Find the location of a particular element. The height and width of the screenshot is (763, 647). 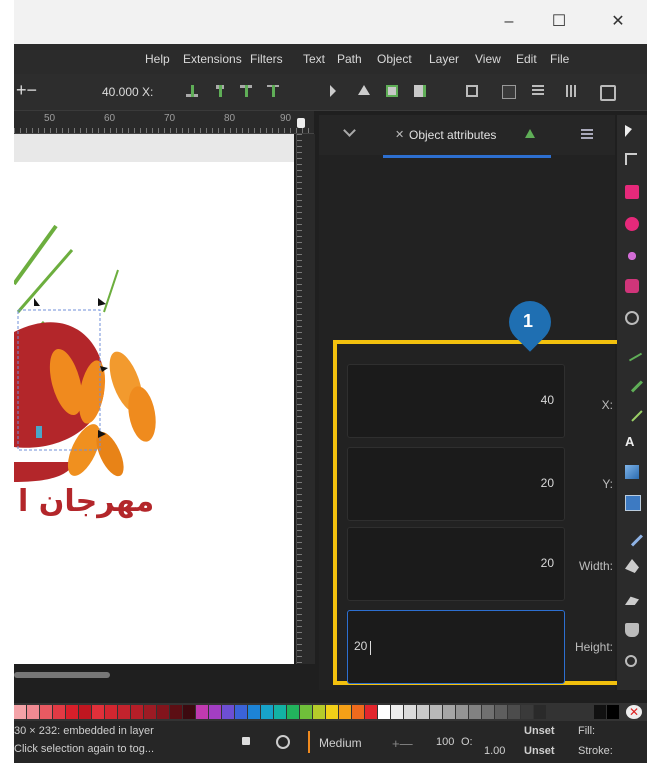

node-tool-icon is located at coordinates (631, 159).